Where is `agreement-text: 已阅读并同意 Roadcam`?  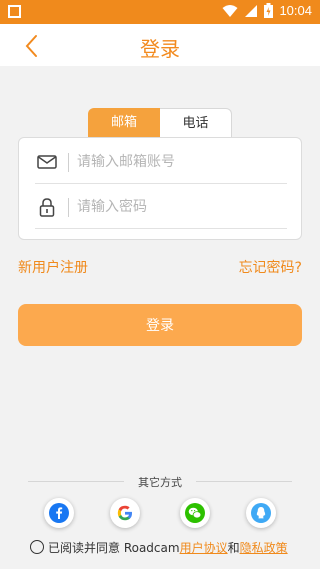 agreement-text: 已阅读并同意 Roadcam is located at coordinates (114, 547).